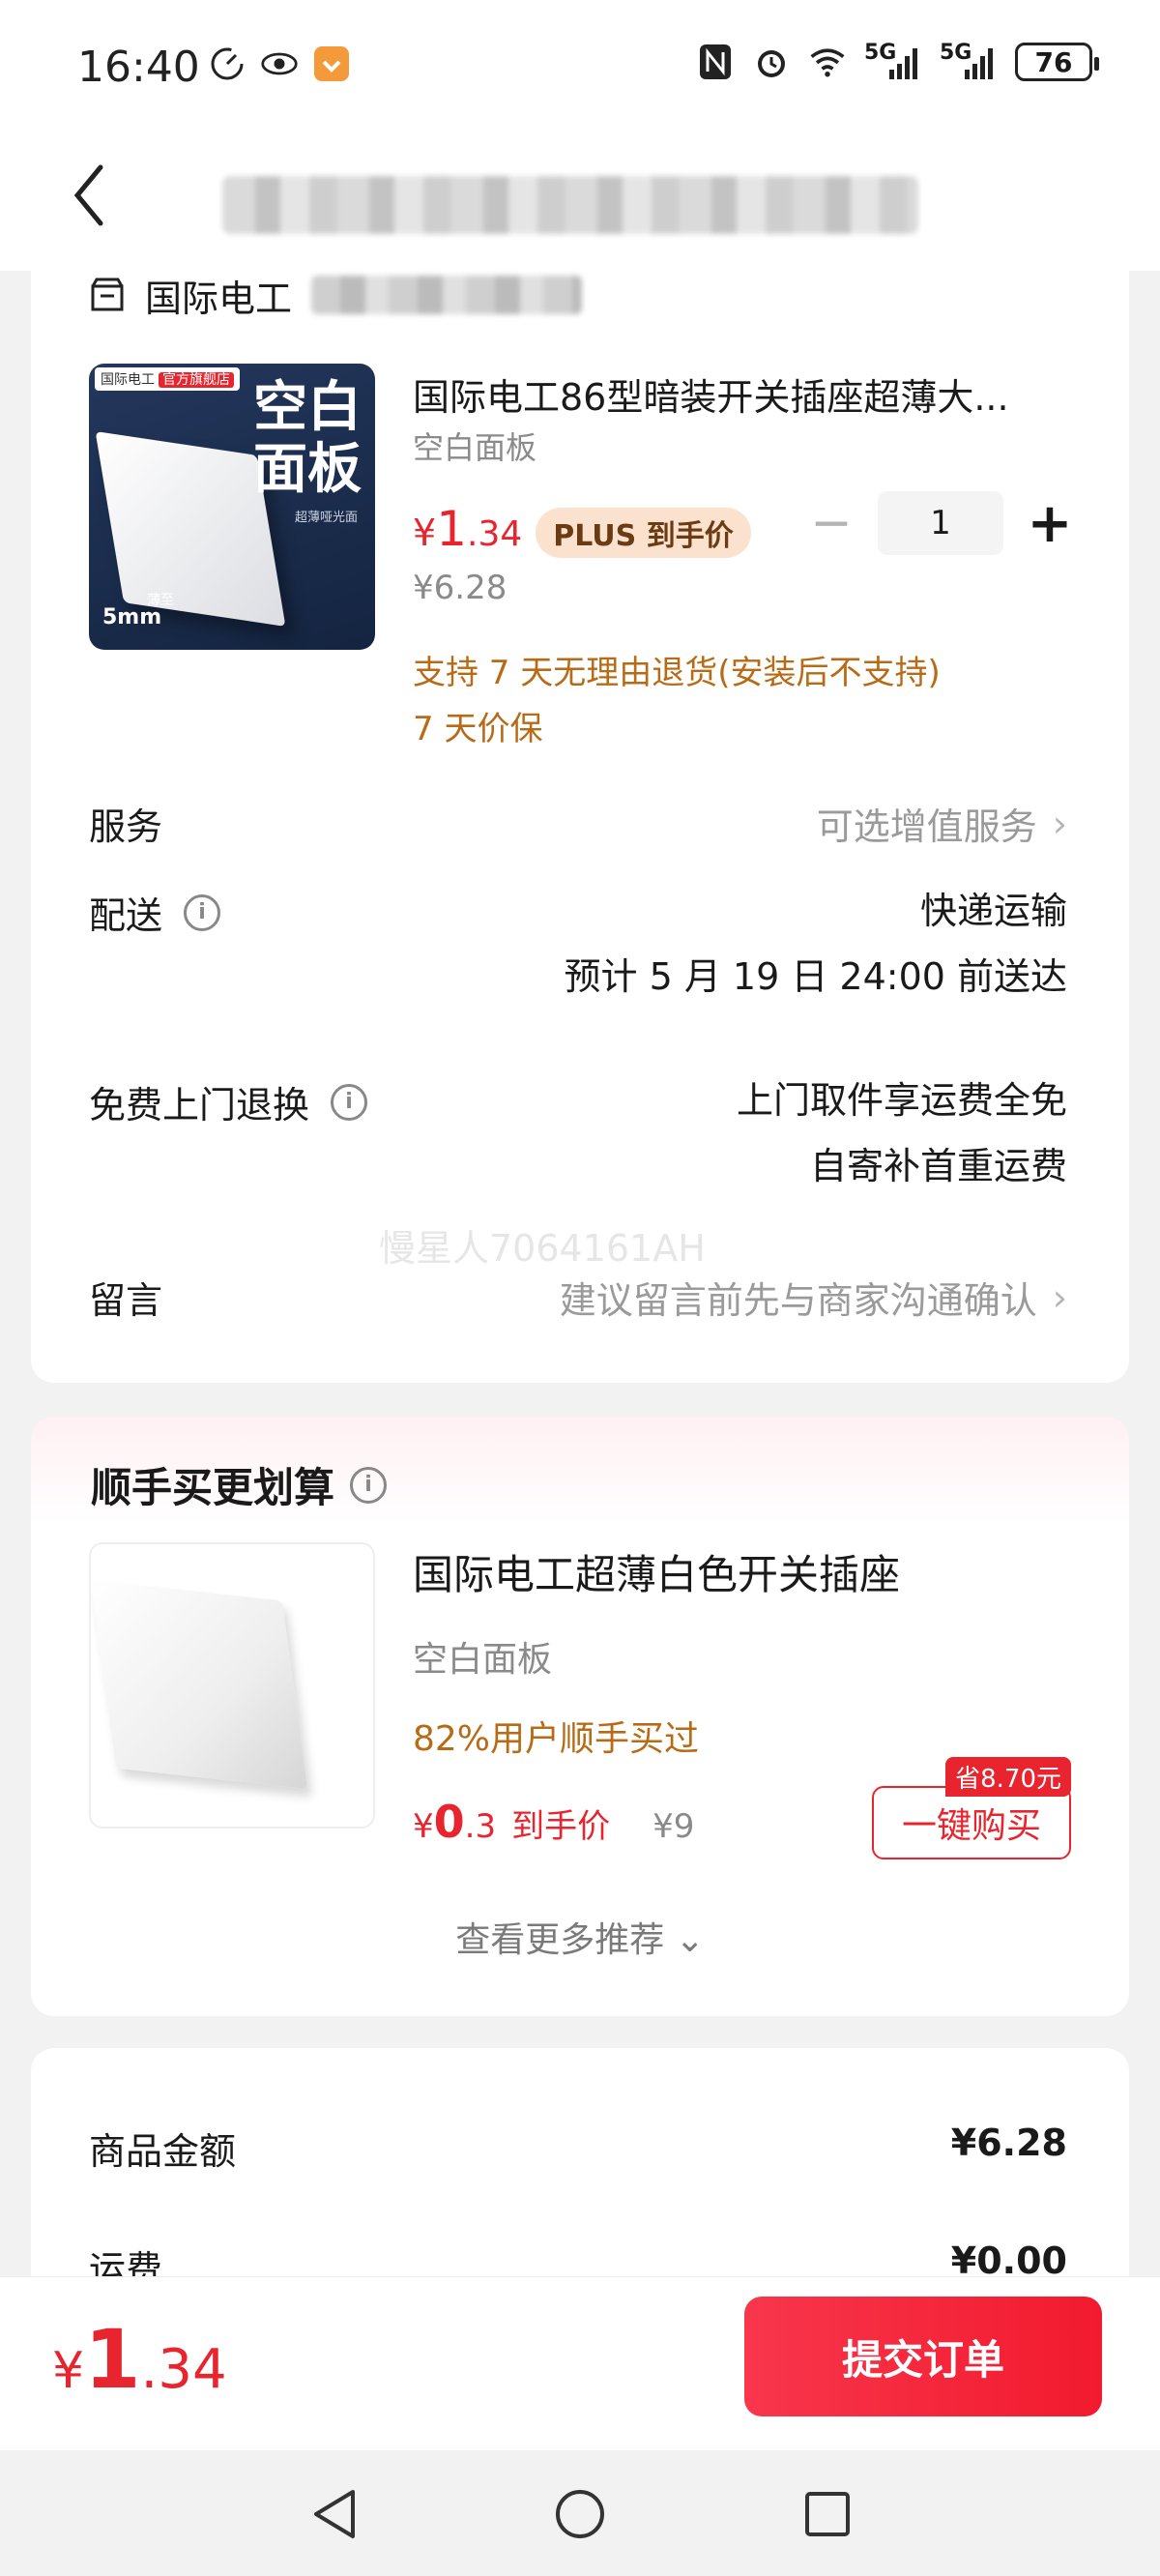 The height and width of the screenshot is (2576, 1160). I want to click on goods-amount-row: 商品金额 ¥6.28, so click(578, 2147).